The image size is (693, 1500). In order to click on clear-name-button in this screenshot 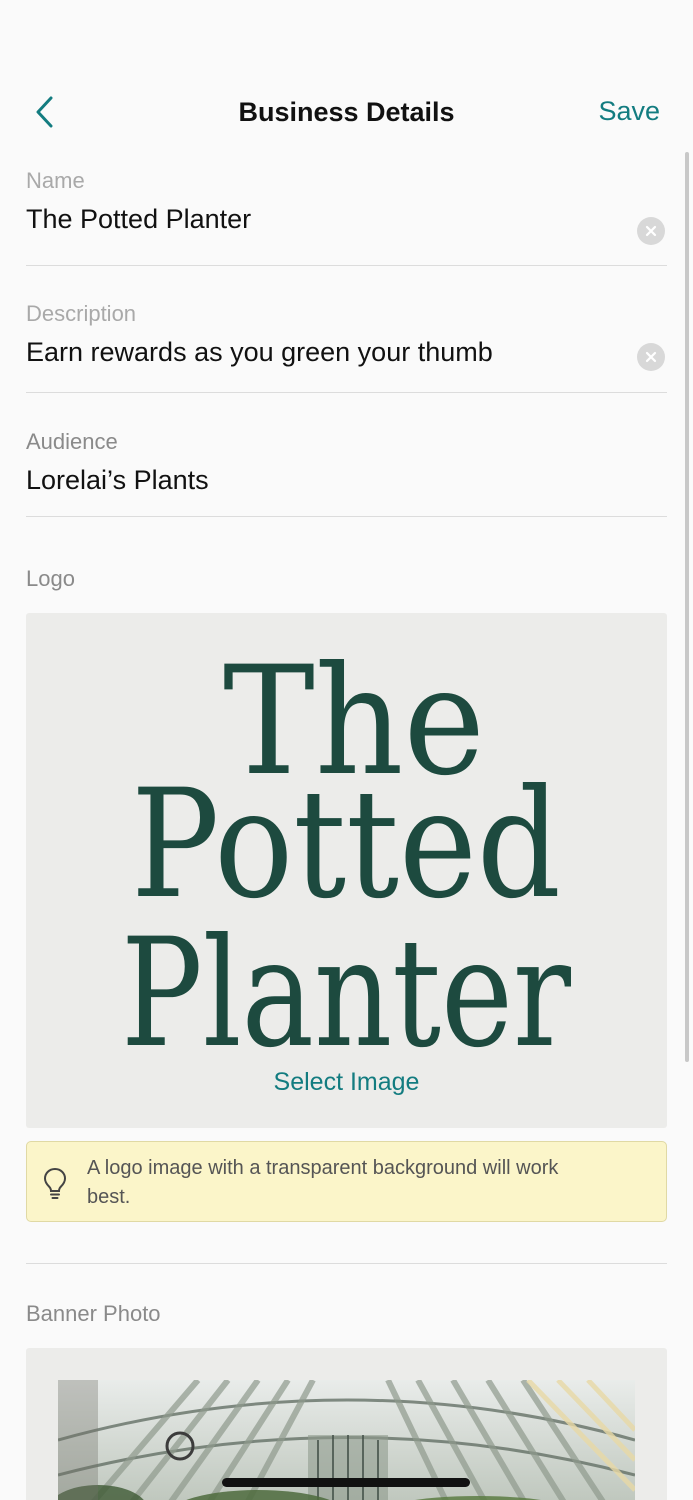, I will do `click(651, 231)`.